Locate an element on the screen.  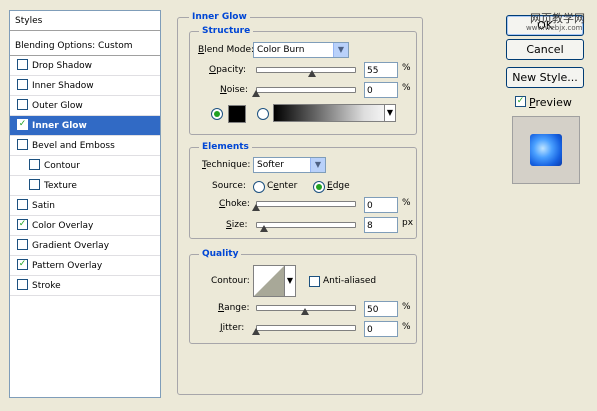
style-item-satin: Satin is located at coordinates (85, 206).